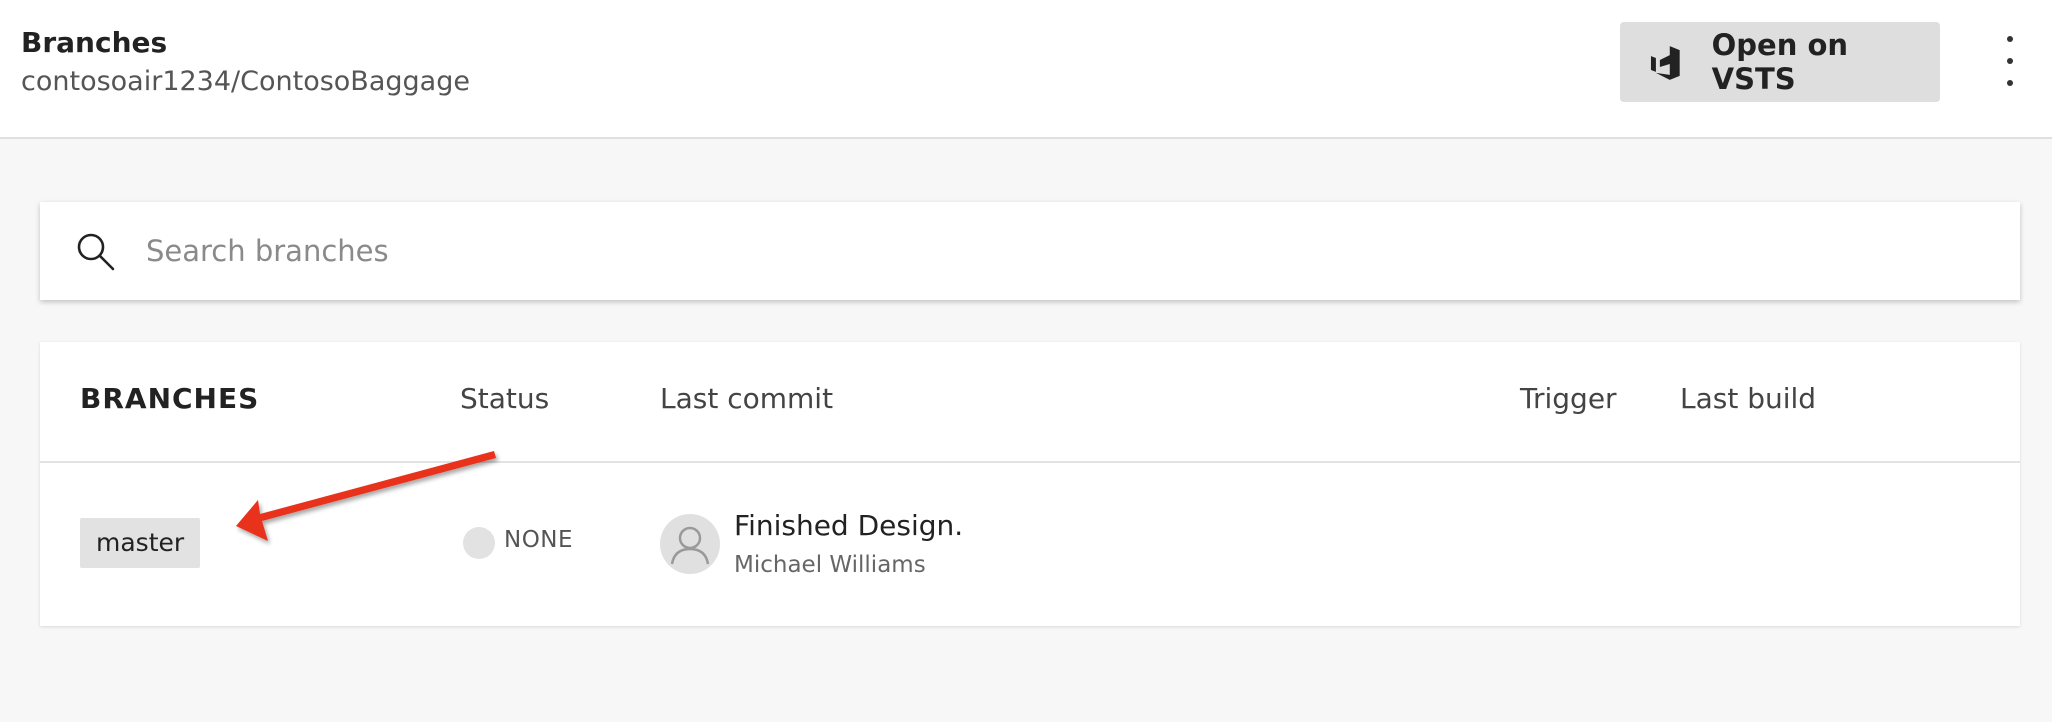 Image resolution: width=2052 pixels, height=722 pixels. I want to click on column-header-last-build: Last build, so click(1748, 398).